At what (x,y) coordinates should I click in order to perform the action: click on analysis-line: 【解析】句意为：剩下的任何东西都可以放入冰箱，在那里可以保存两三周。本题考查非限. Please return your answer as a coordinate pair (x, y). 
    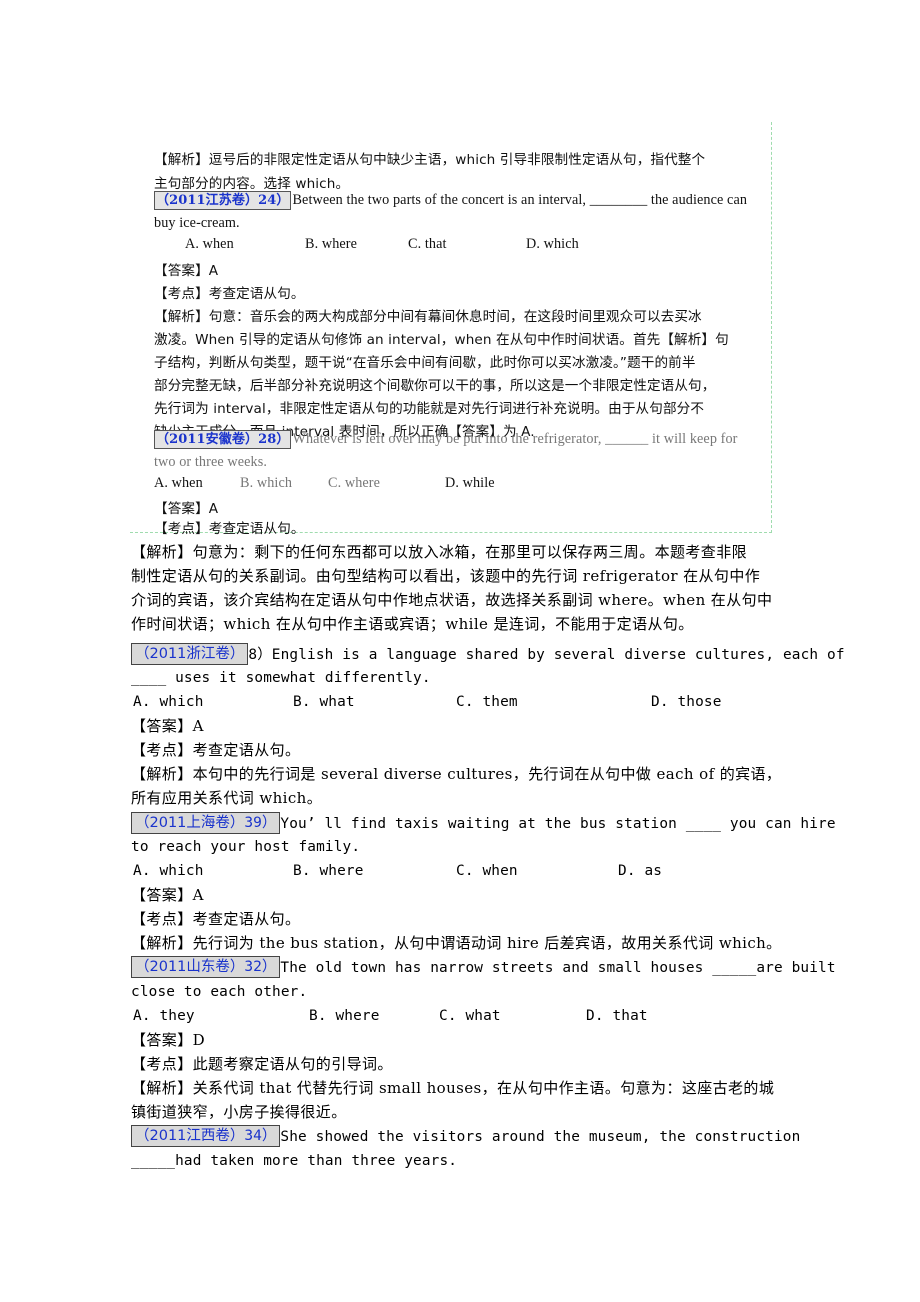
    Looking at the image, I should click on (439, 552).